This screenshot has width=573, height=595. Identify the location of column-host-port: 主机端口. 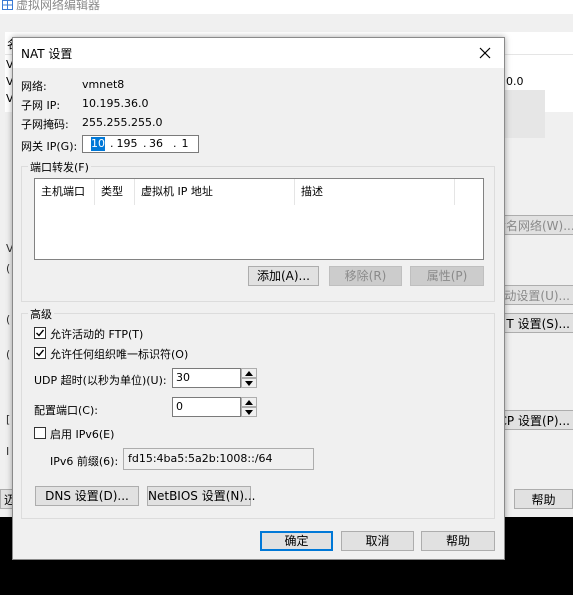
(65, 192).